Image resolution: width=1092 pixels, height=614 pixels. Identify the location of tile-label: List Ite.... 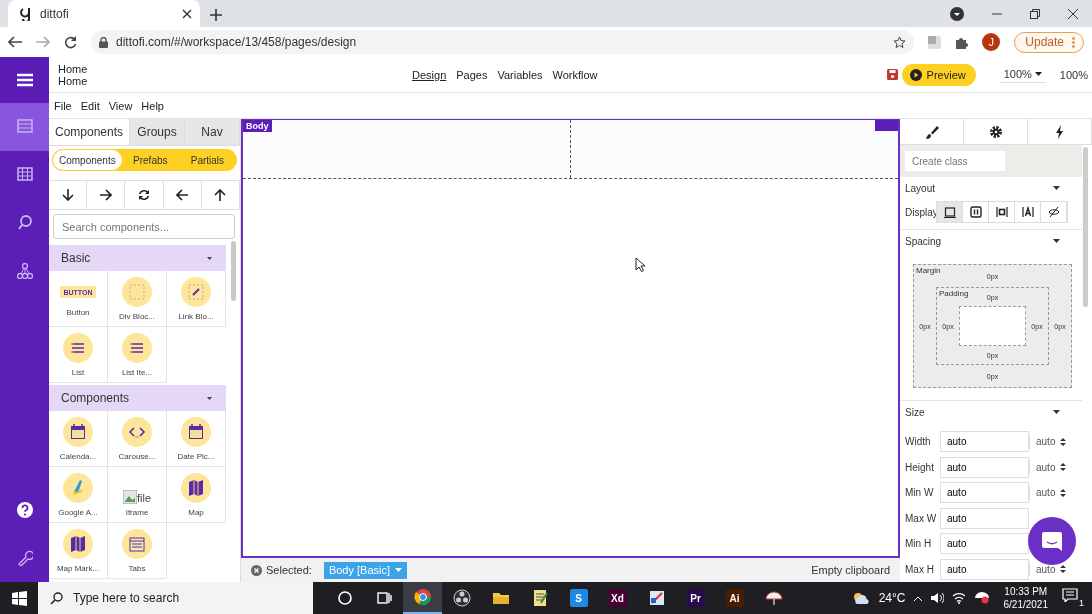
(137, 372).